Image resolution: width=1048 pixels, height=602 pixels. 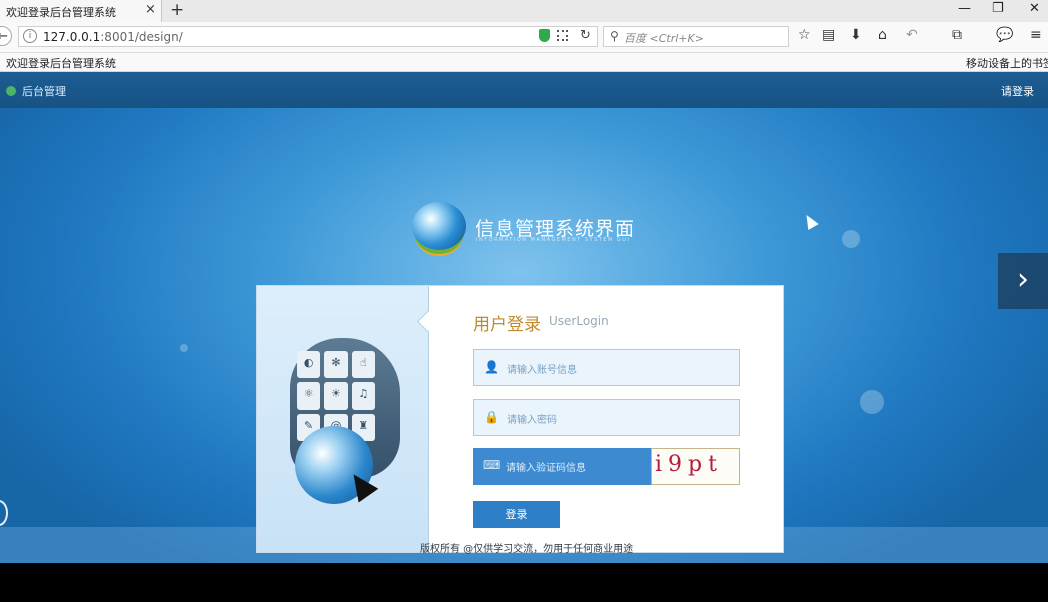 What do you see at coordinates (562, 35) in the screenshot?
I see `qr-code-icon` at bounding box center [562, 35].